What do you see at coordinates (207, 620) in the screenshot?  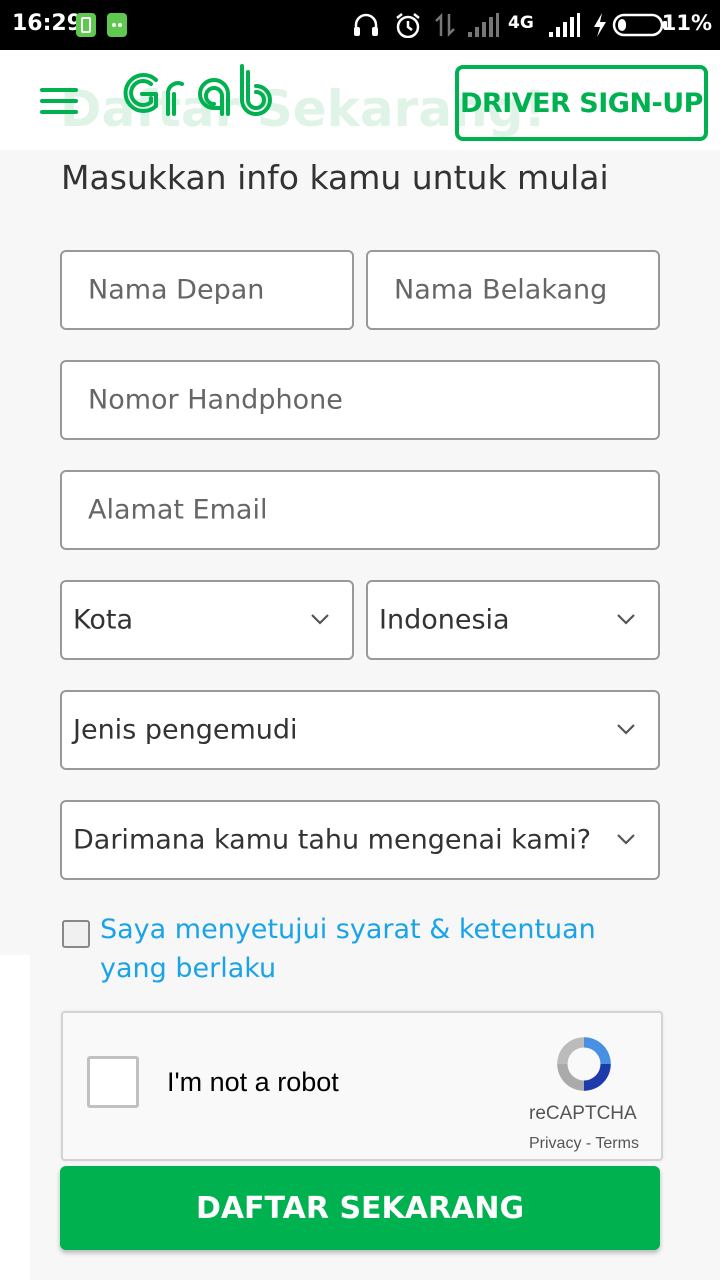 I see `city-select: Kota` at bounding box center [207, 620].